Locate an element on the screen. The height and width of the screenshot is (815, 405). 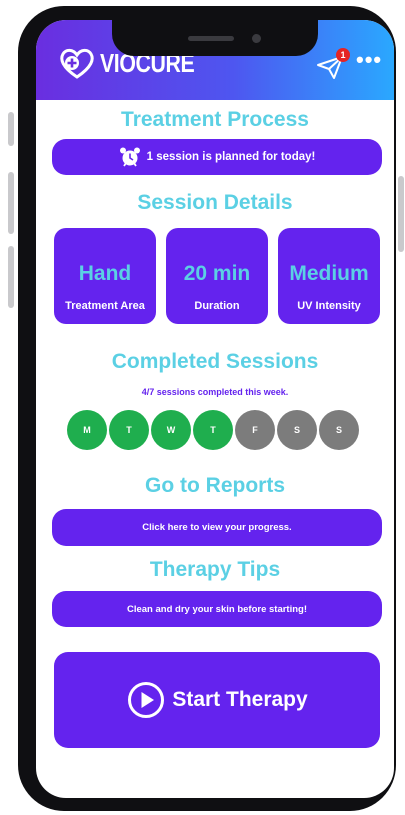
treatment-area-value: Hand is located at coordinates (105, 273).